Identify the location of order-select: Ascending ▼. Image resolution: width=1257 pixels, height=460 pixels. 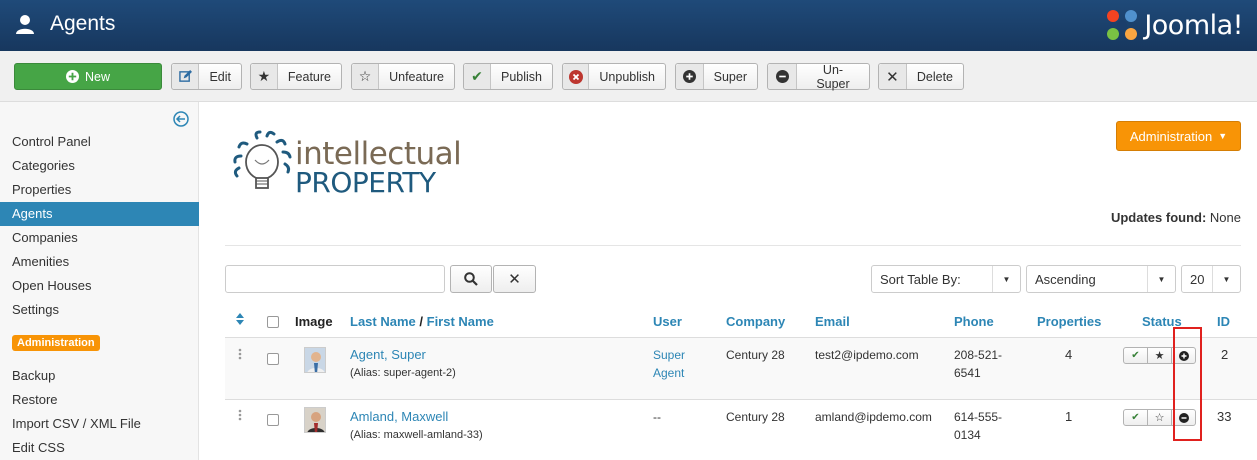
(1101, 279).